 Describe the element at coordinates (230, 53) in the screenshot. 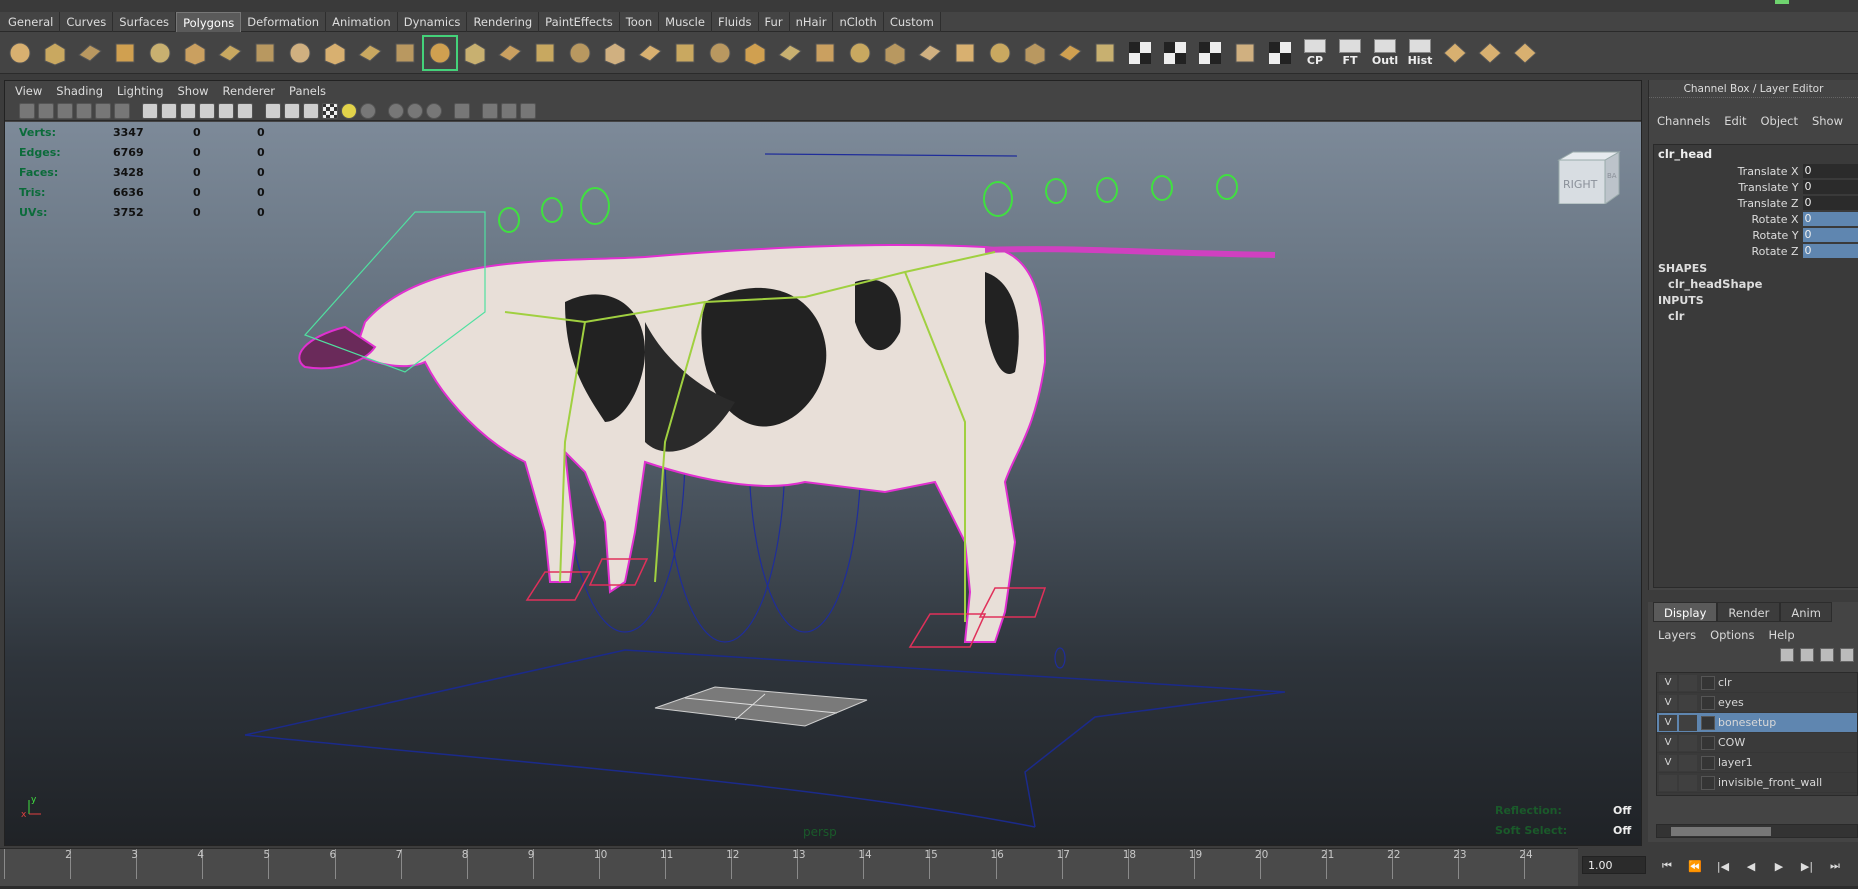

I see `prism-icon` at that location.